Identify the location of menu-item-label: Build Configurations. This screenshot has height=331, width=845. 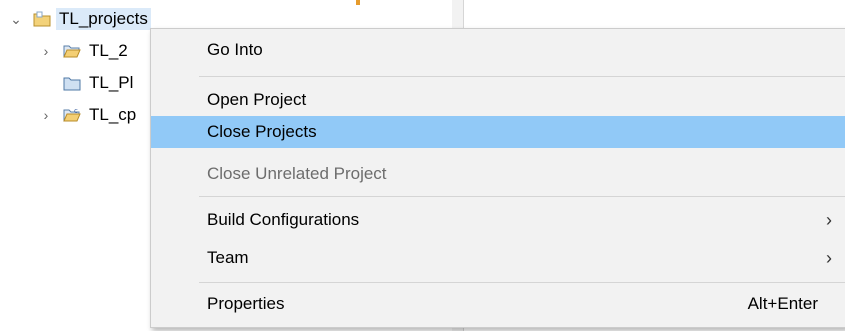
(283, 219).